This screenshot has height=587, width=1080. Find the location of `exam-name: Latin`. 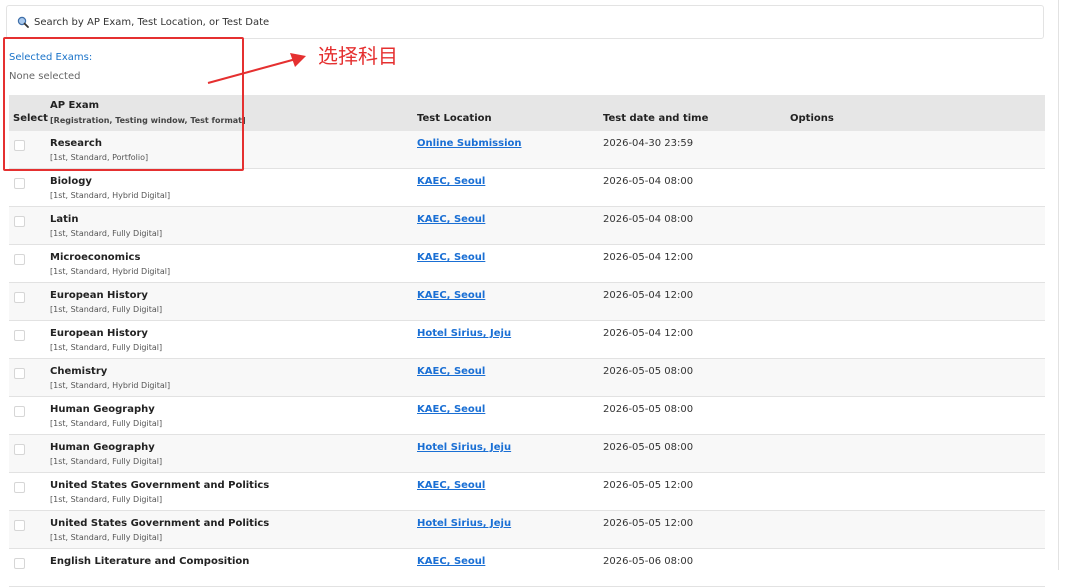

exam-name: Latin is located at coordinates (64, 219).